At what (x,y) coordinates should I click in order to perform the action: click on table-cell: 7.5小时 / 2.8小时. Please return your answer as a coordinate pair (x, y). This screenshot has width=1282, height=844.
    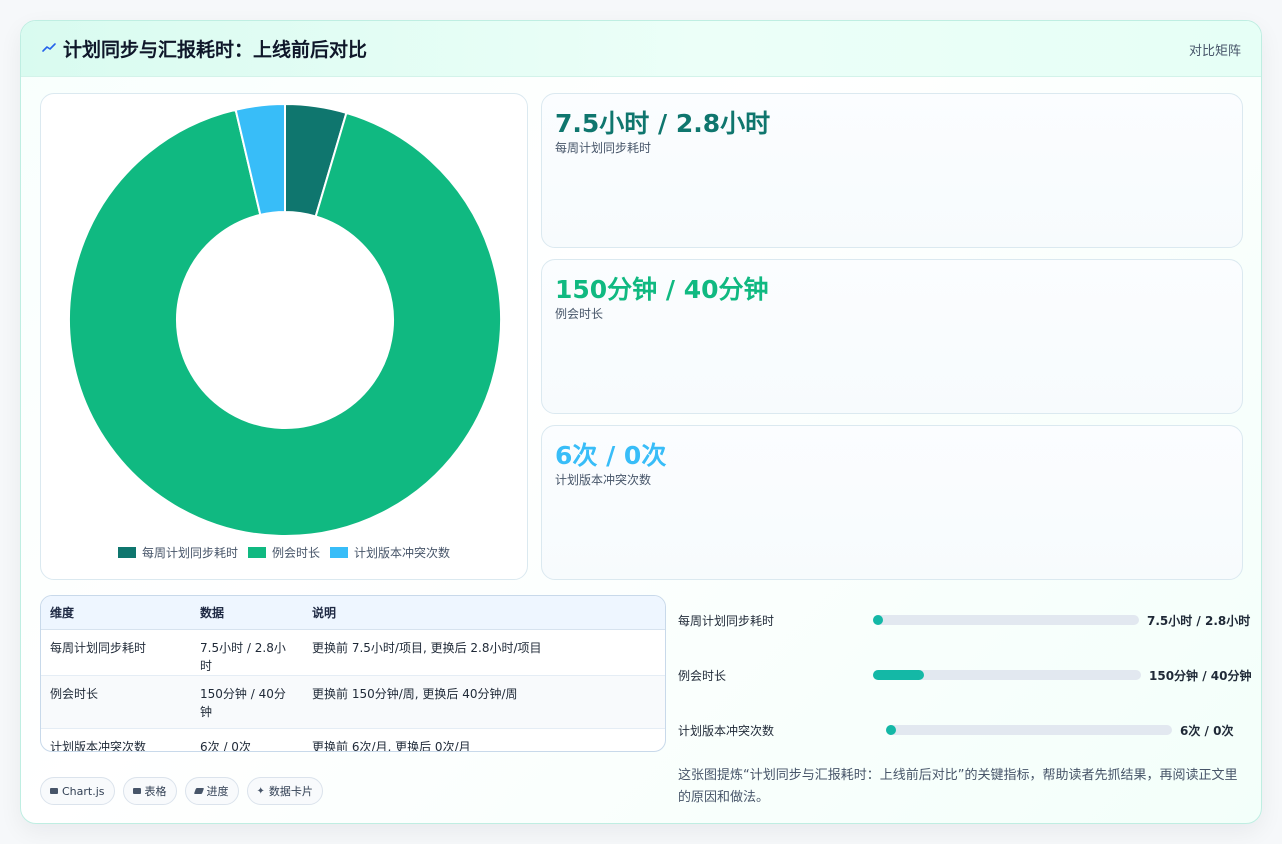
    Looking at the image, I should click on (247, 652).